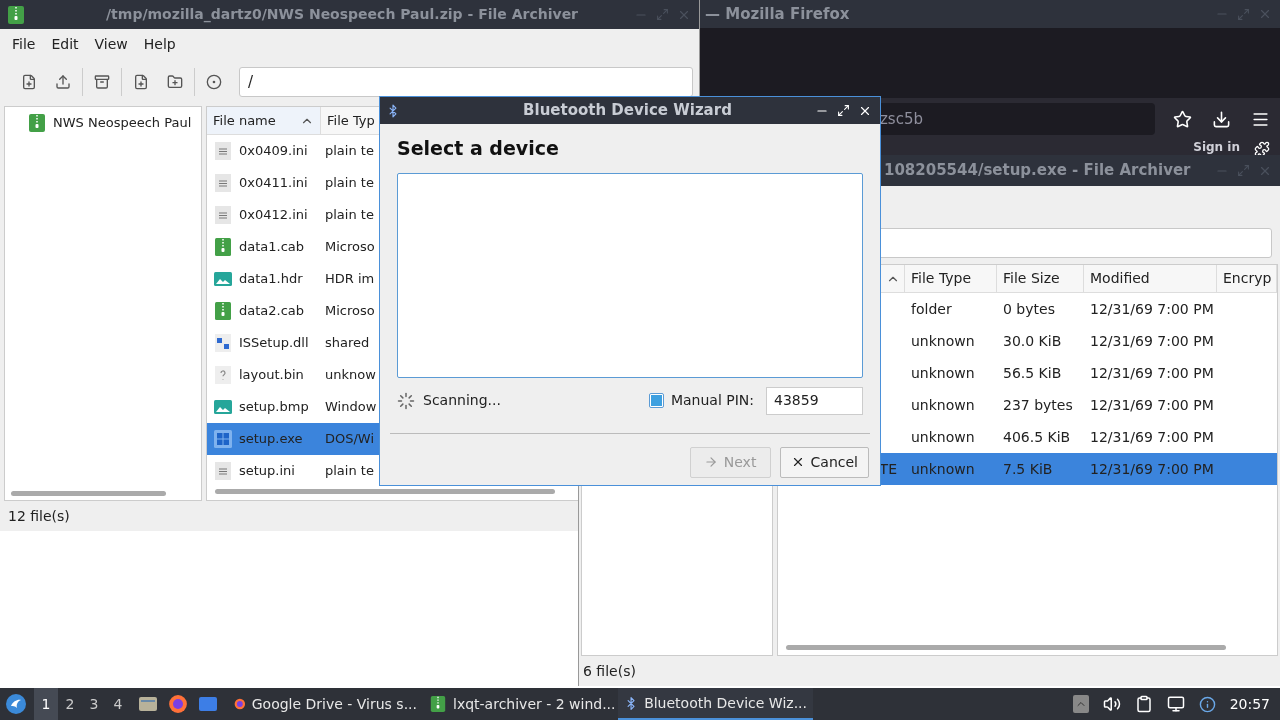 Image resolution: width=1280 pixels, height=720 pixels. I want to click on file-name: data2.cab, so click(272, 311).